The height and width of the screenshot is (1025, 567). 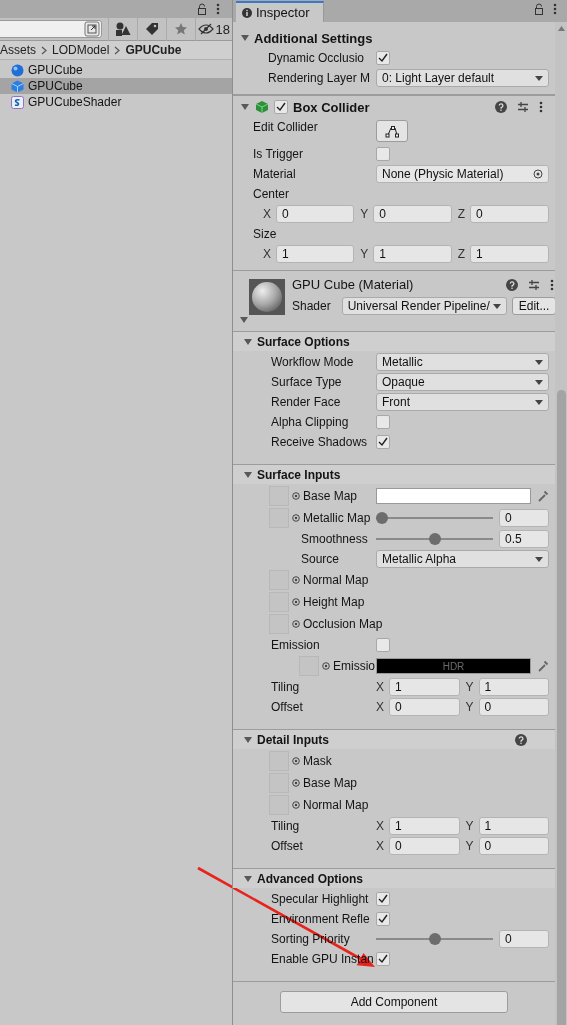 I want to click on field-label: Dynamic Occlusio, so click(x=316, y=58).